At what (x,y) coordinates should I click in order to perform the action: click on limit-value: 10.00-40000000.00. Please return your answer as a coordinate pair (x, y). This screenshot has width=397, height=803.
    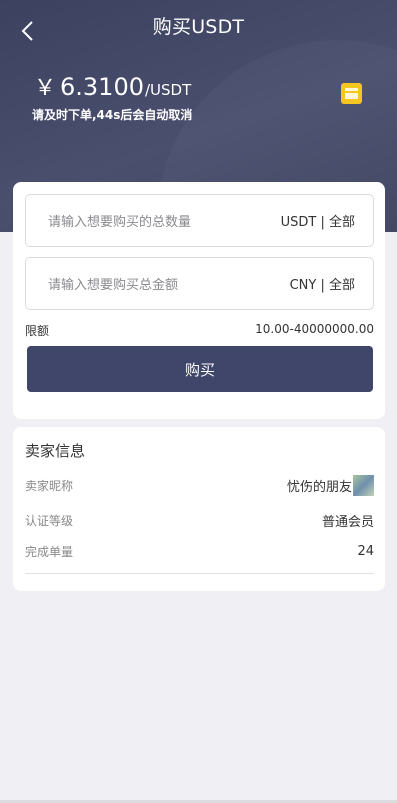
    Looking at the image, I should click on (314, 329).